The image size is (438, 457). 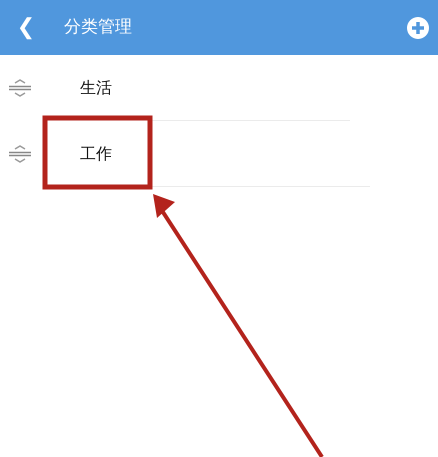 I want to click on page-title: 分类管理, so click(x=98, y=27).